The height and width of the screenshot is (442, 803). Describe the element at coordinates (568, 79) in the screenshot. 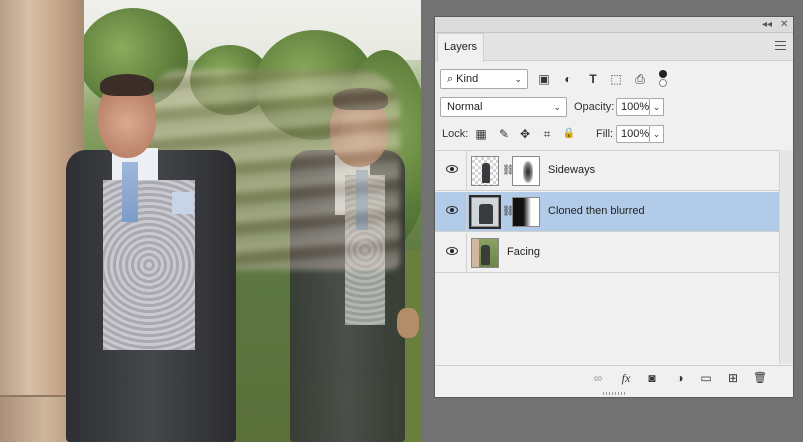

I see `adjustment-filter-icon: ◐` at that location.